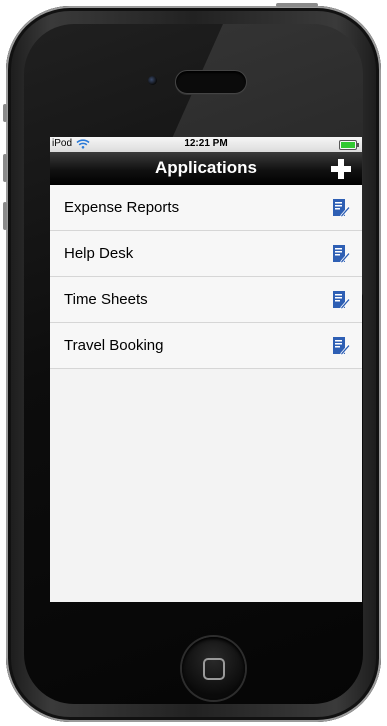 The width and height of the screenshot is (387, 726). Describe the element at coordinates (106, 299) in the screenshot. I see `item-label: Time Sheets` at that location.